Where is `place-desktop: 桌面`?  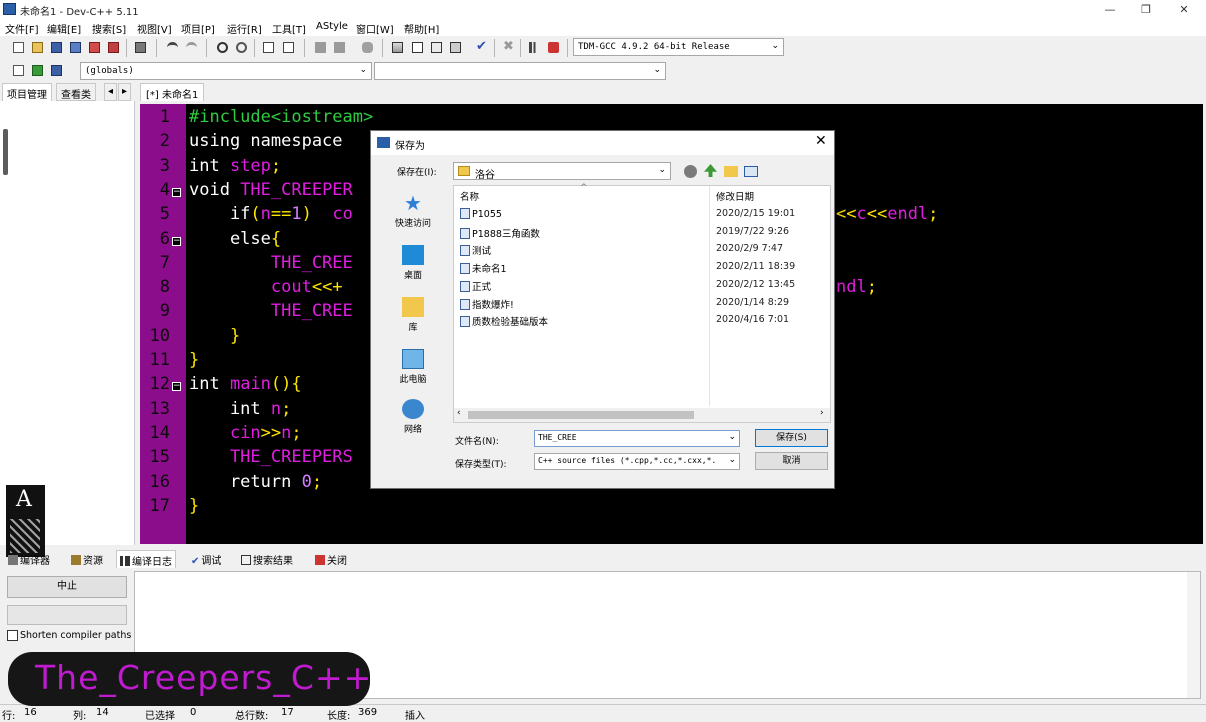 place-desktop: 桌面 is located at coordinates (413, 263).